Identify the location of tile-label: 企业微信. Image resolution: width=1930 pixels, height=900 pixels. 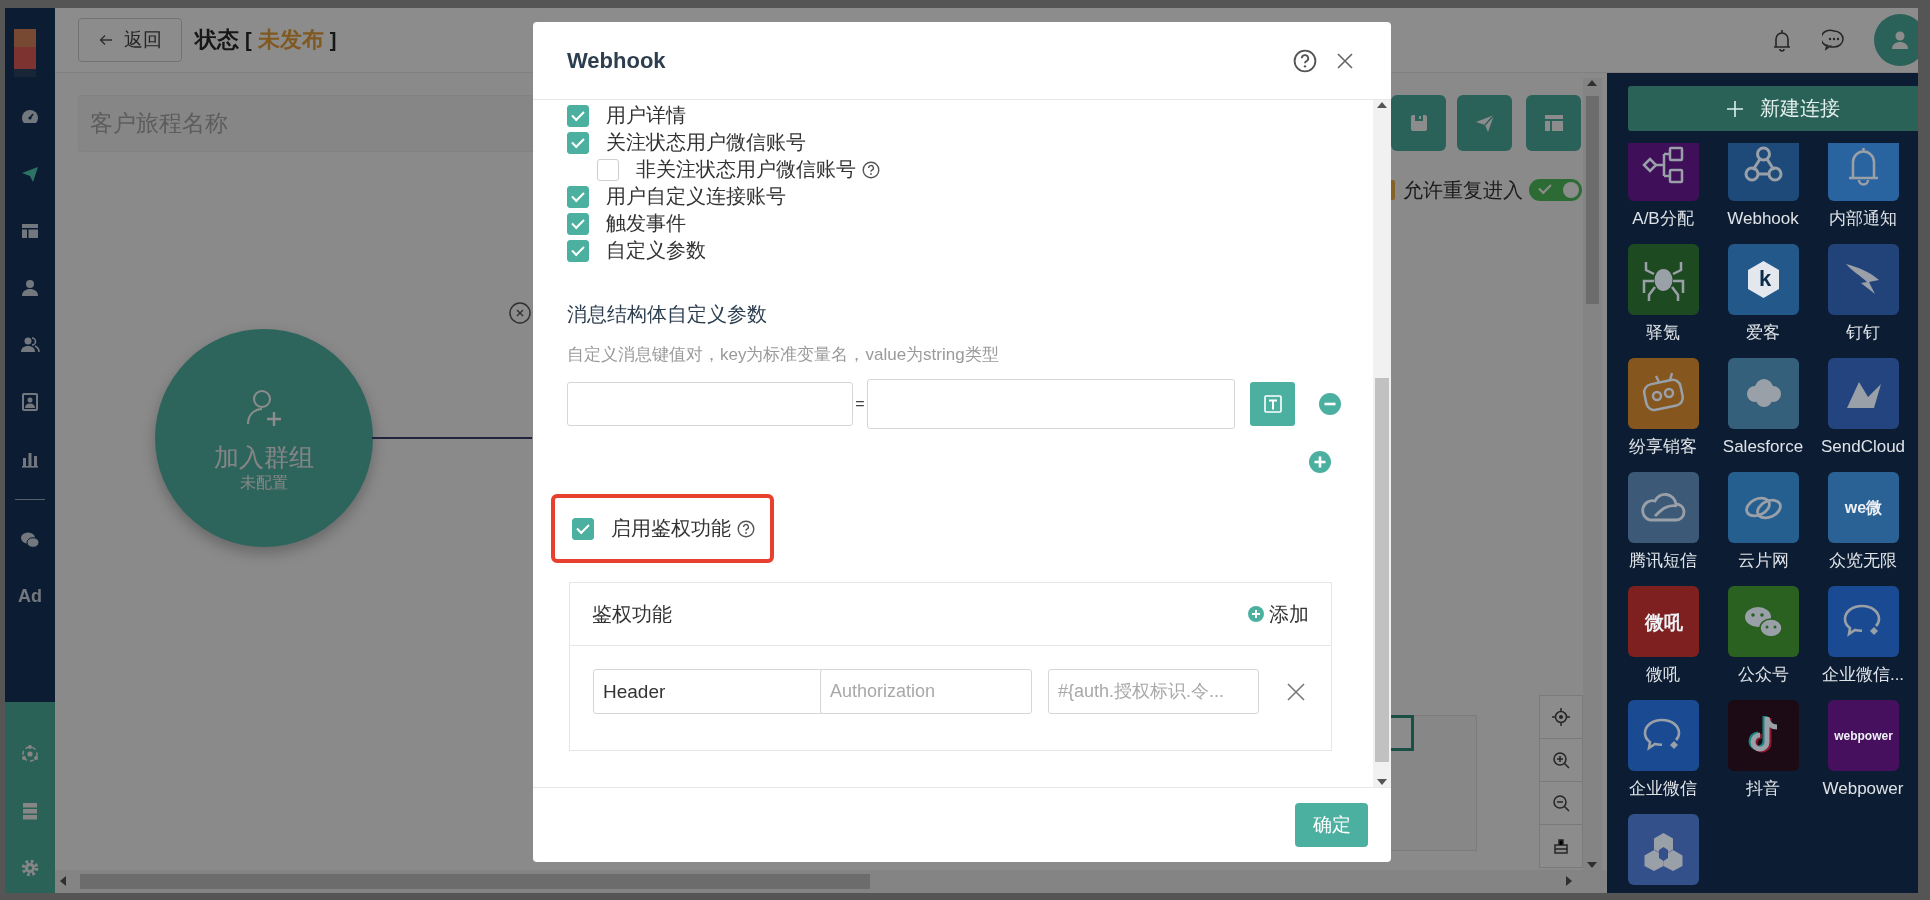
(1663, 789).